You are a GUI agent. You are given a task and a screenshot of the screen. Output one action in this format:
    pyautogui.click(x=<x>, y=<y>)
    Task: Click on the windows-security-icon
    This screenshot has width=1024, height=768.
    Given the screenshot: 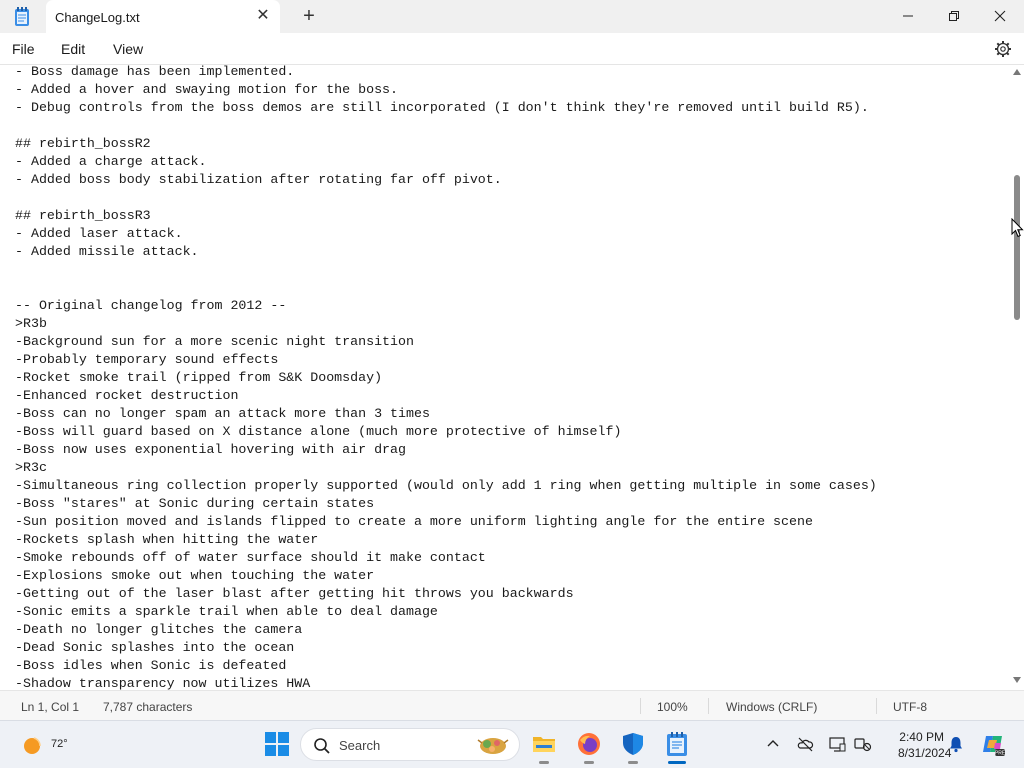 What is the action you would take?
    pyautogui.click(x=633, y=744)
    